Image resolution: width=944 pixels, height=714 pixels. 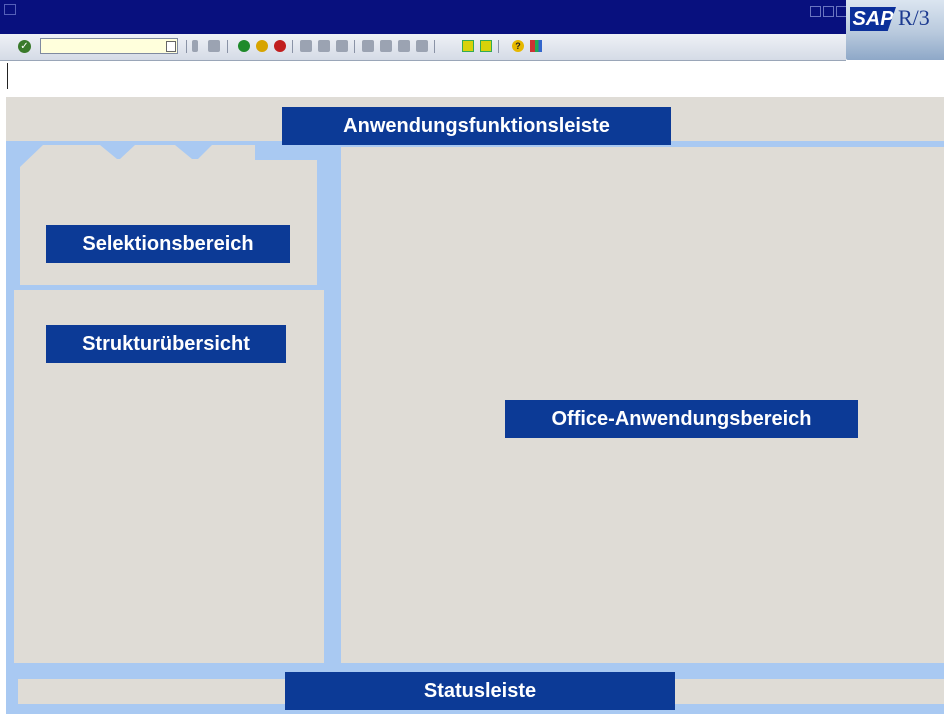 What do you see at coordinates (195, 46) in the screenshot?
I see `collapse-icon` at bounding box center [195, 46].